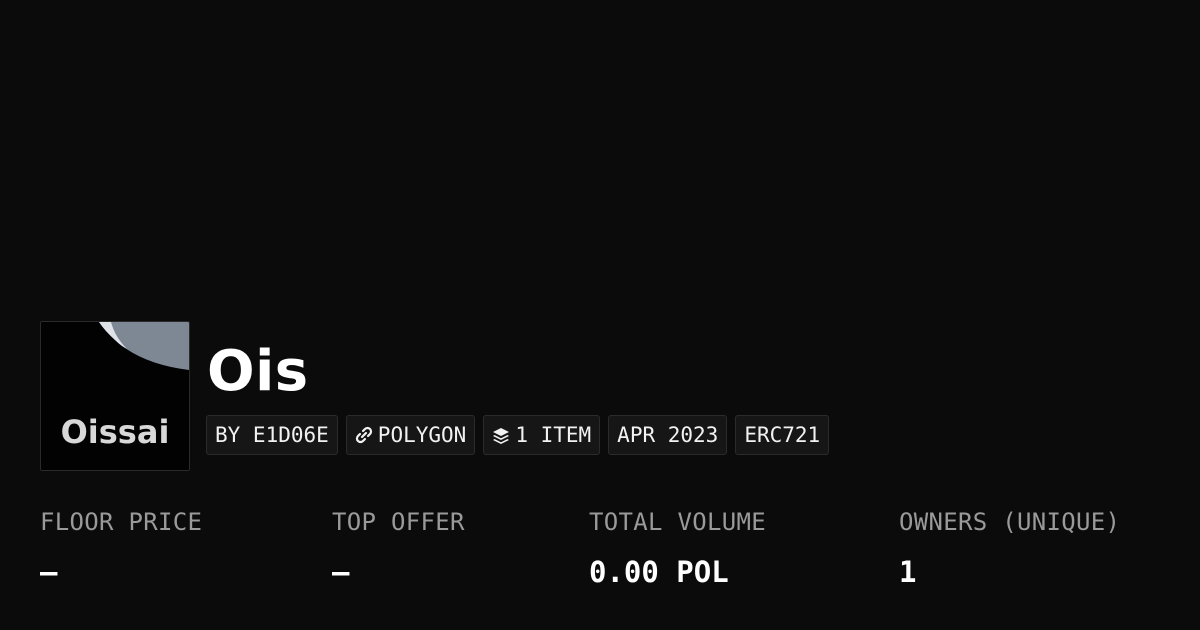  What do you see at coordinates (422, 435) in the screenshot?
I see `tag-chain-label: POLYGON` at bounding box center [422, 435].